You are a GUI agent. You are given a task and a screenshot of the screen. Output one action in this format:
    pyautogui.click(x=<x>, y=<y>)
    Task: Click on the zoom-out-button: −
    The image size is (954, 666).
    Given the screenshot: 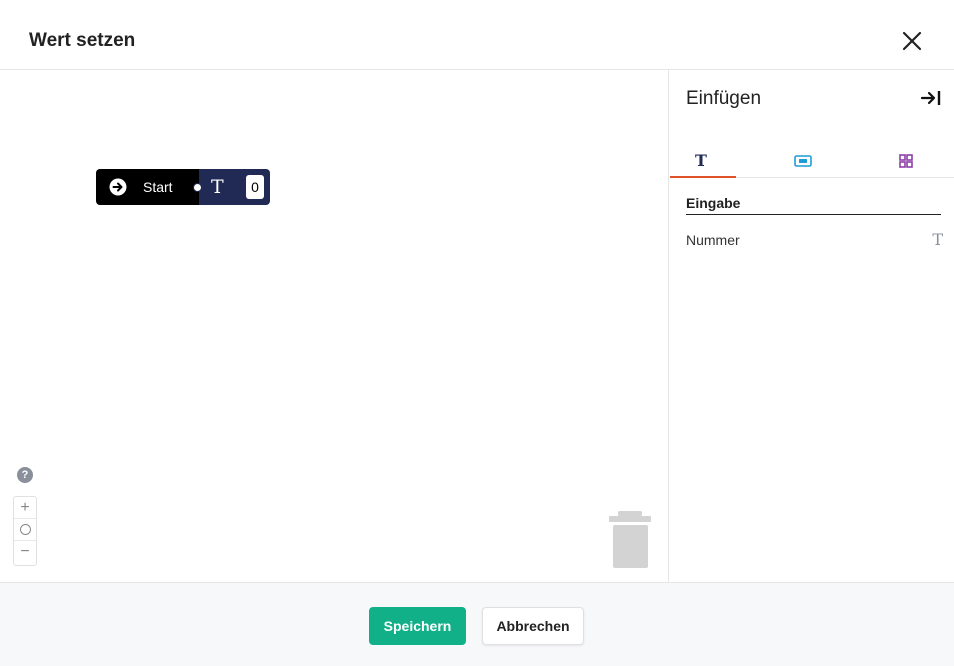 What is the action you would take?
    pyautogui.click(x=25, y=552)
    